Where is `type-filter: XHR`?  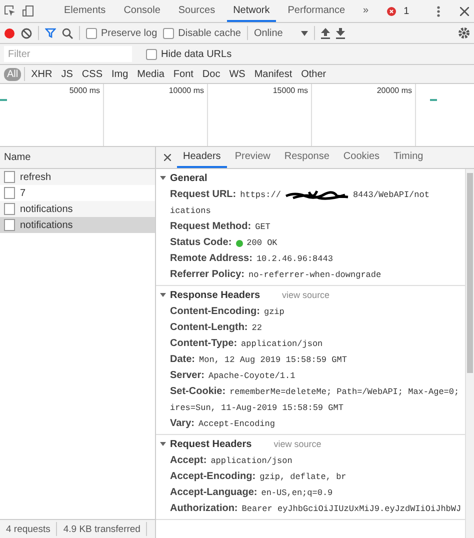 type-filter: XHR is located at coordinates (42, 74).